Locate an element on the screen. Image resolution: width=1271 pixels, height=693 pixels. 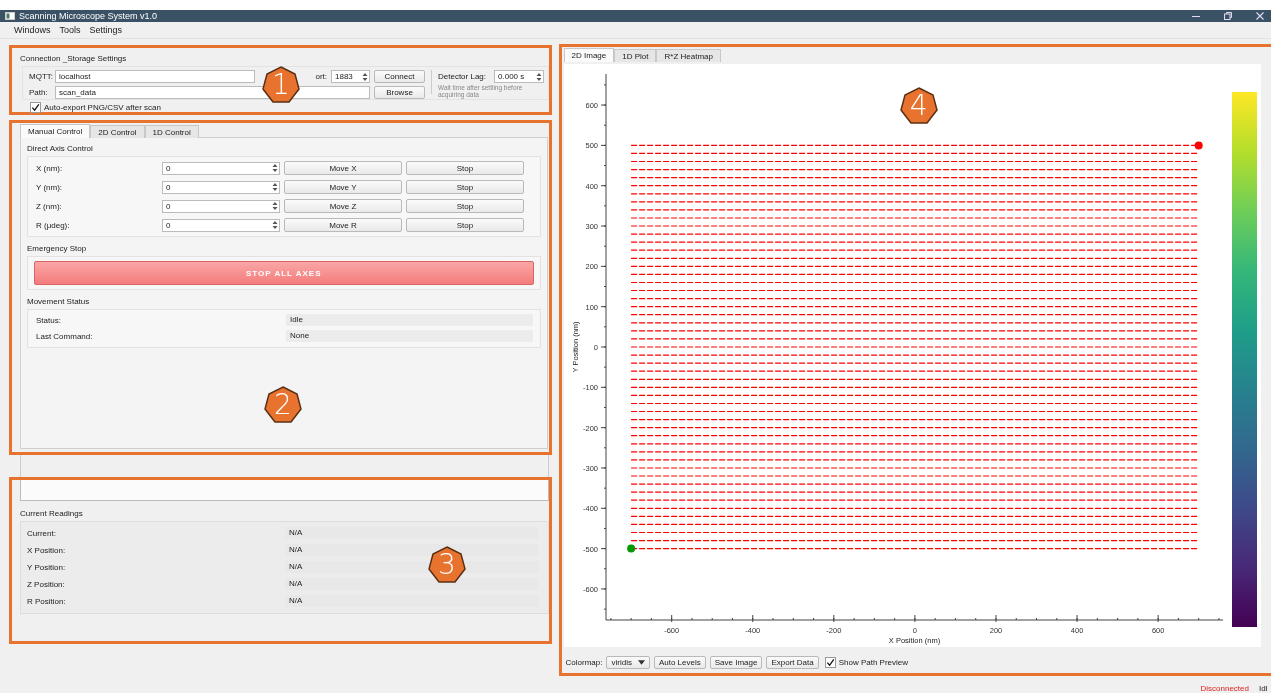
number-badge: 1 is located at coordinates (281, 85).